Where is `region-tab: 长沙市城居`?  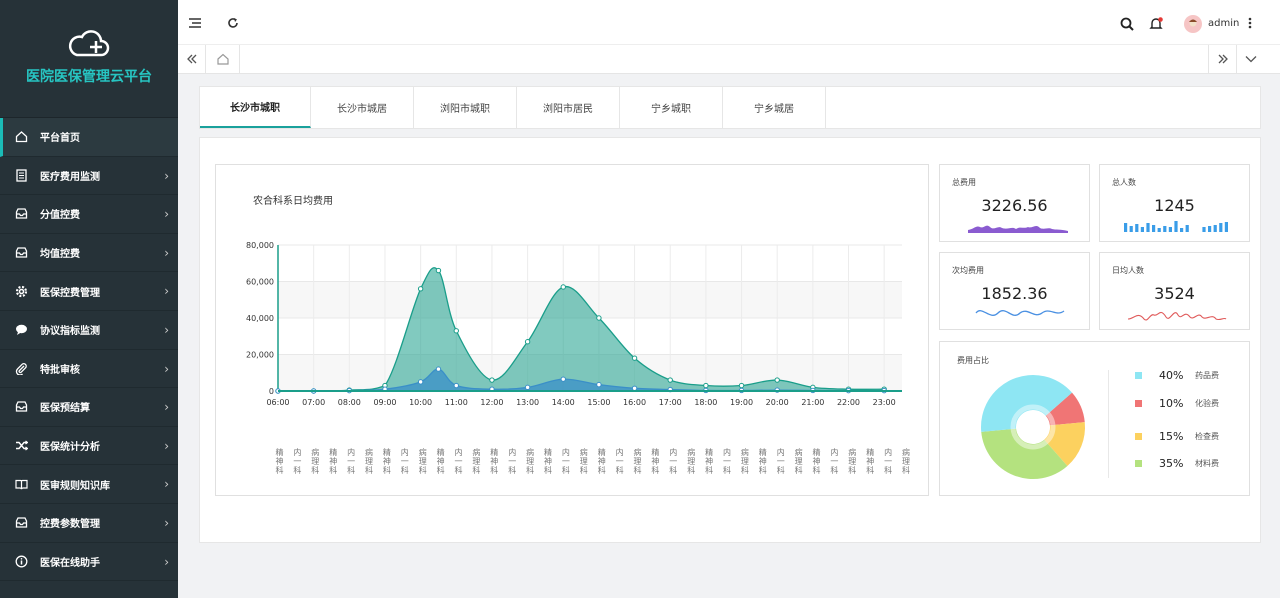
region-tab: 长沙市城居 is located at coordinates (362, 107).